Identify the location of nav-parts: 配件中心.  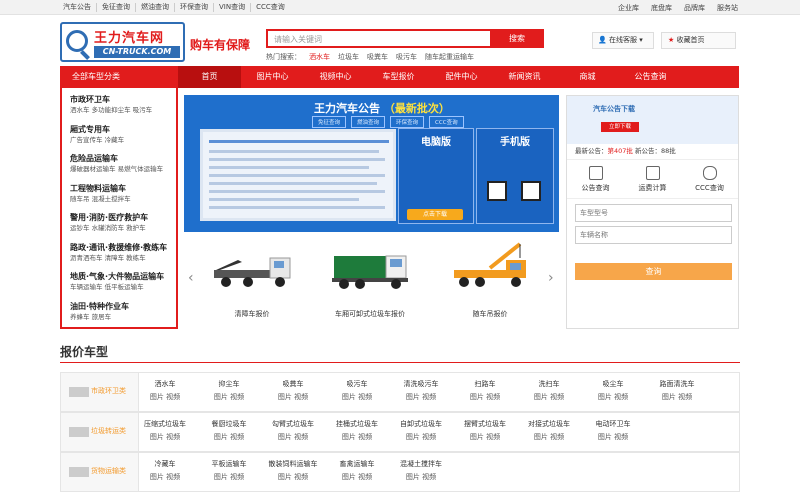
(461, 77).